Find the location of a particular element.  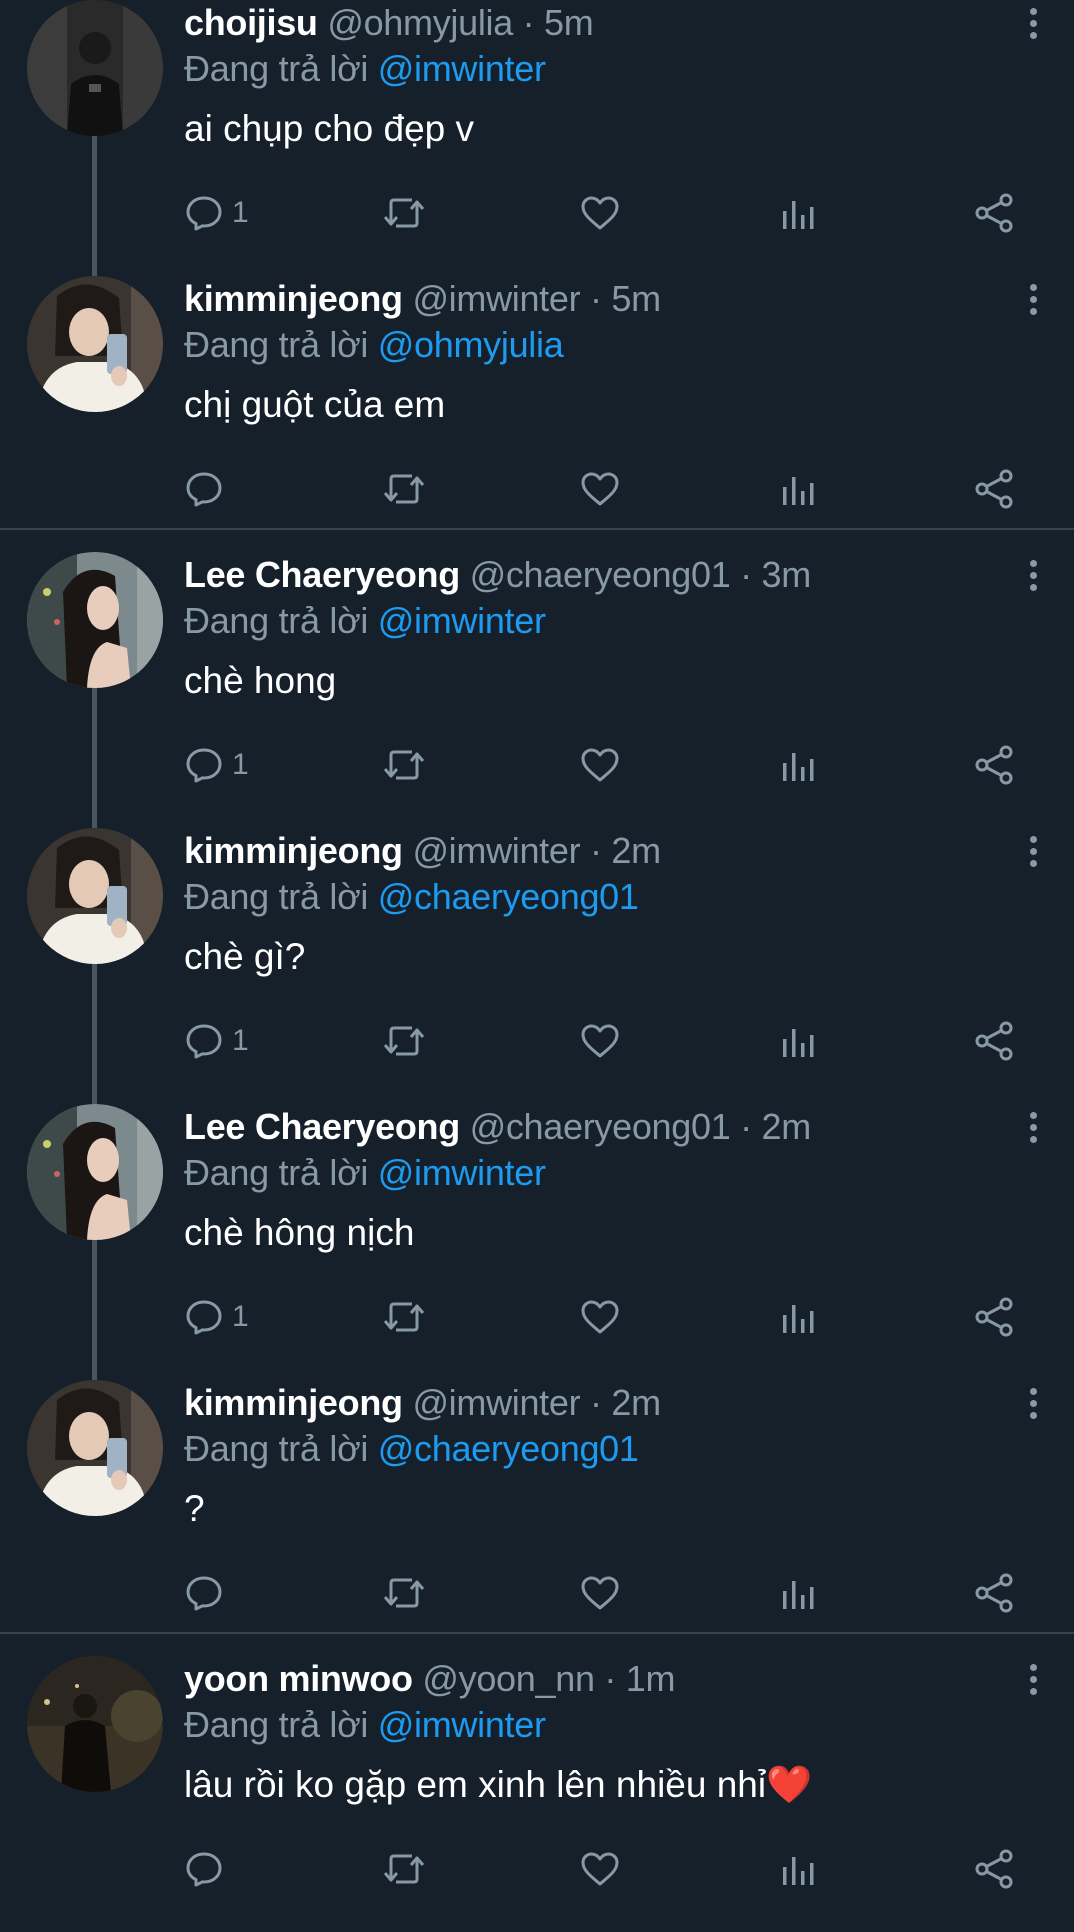

like-icon is located at coordinates (600, 1317).